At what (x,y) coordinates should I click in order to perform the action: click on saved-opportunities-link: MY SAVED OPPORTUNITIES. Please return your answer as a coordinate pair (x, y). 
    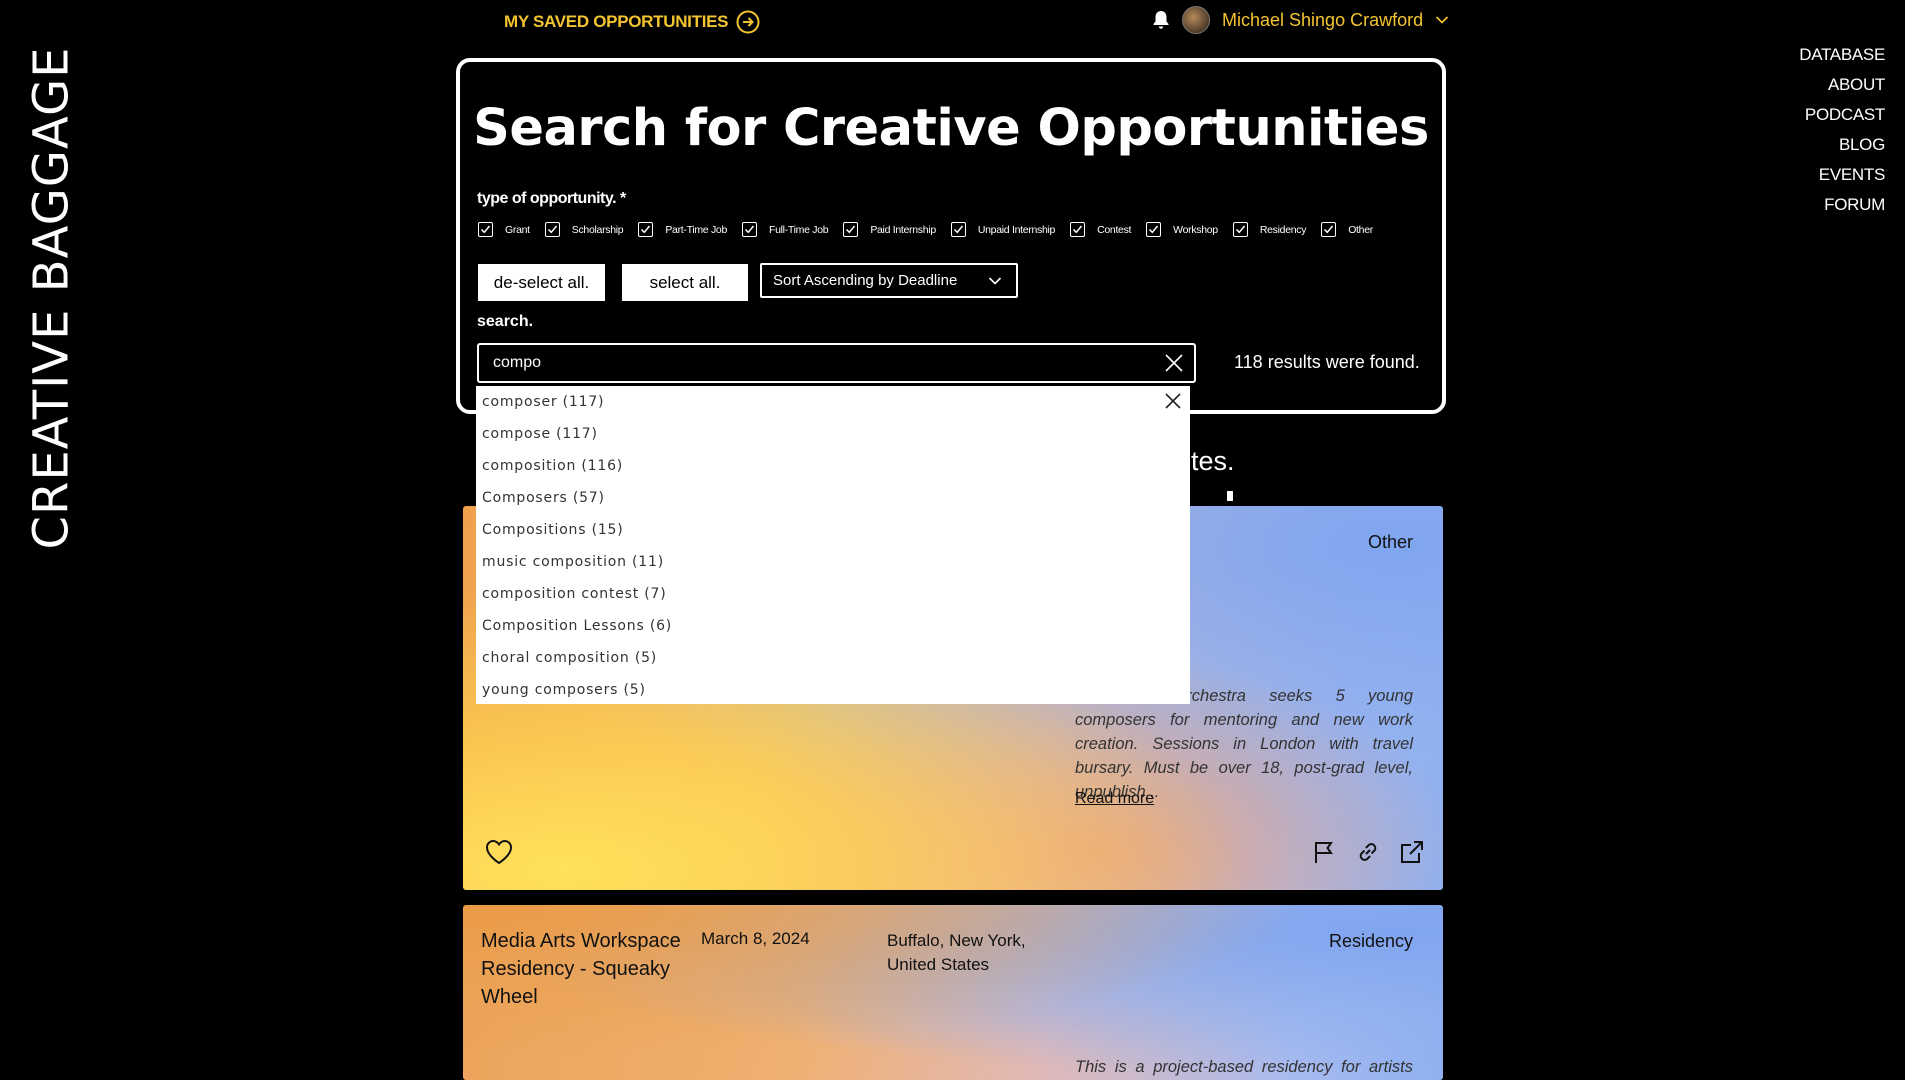
    Looking at the image, I should click on (632, 22).